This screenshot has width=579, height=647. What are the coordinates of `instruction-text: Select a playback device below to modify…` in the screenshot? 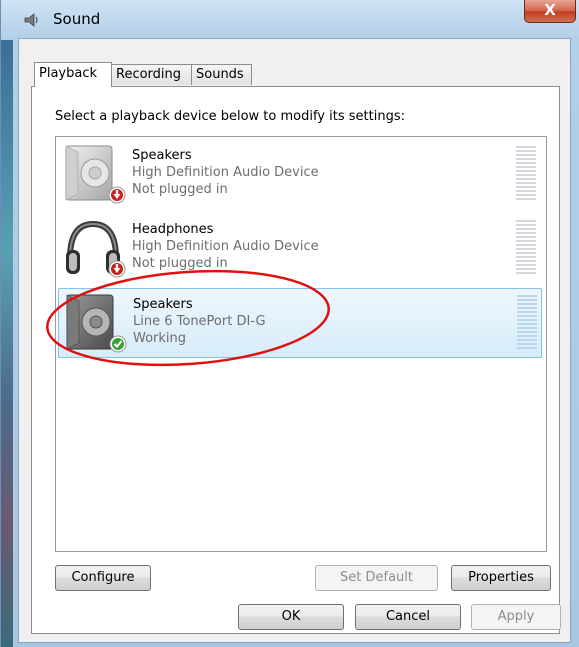 It's located at (230, 116).